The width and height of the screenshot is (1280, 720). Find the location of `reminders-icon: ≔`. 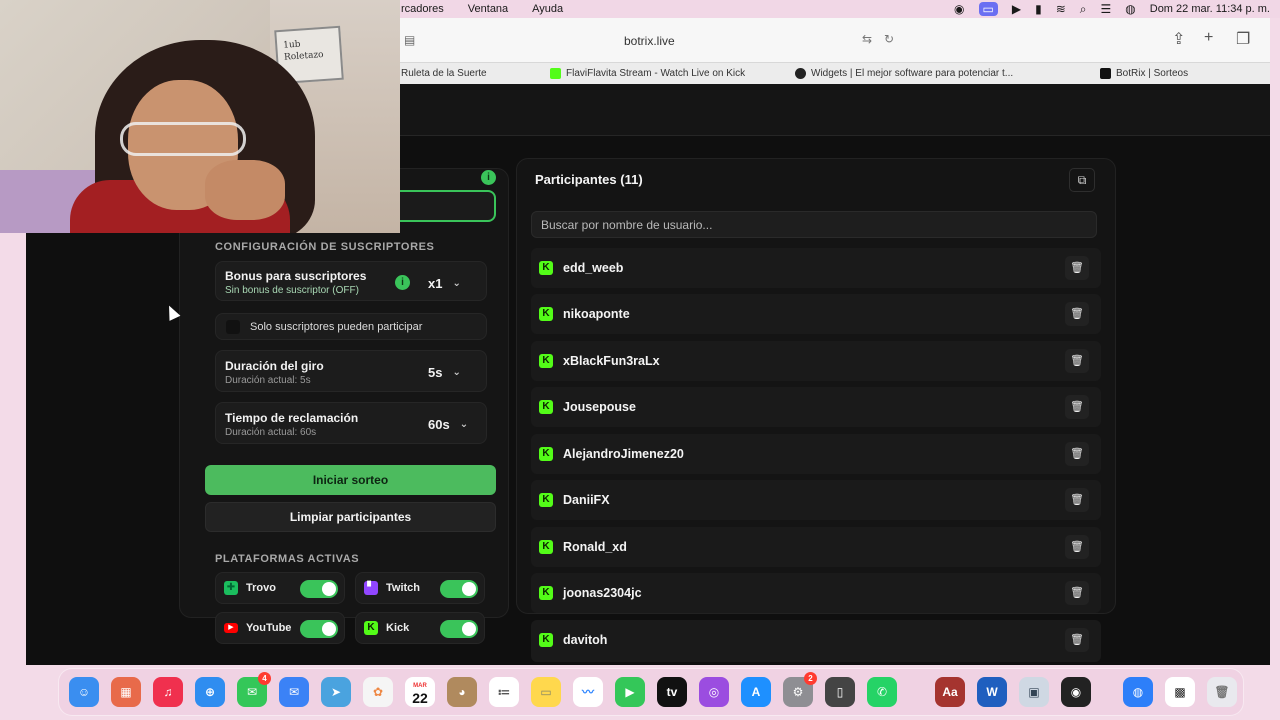

reminders-icon: ≔ is located at coordinates (504, 692).